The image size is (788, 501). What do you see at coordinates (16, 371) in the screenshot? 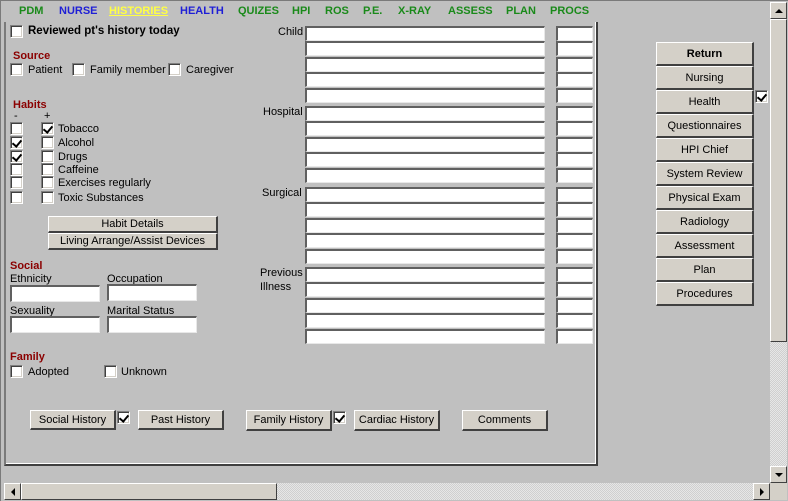
I see `family-adopted-checkbox` at bounding box center [16, 371].